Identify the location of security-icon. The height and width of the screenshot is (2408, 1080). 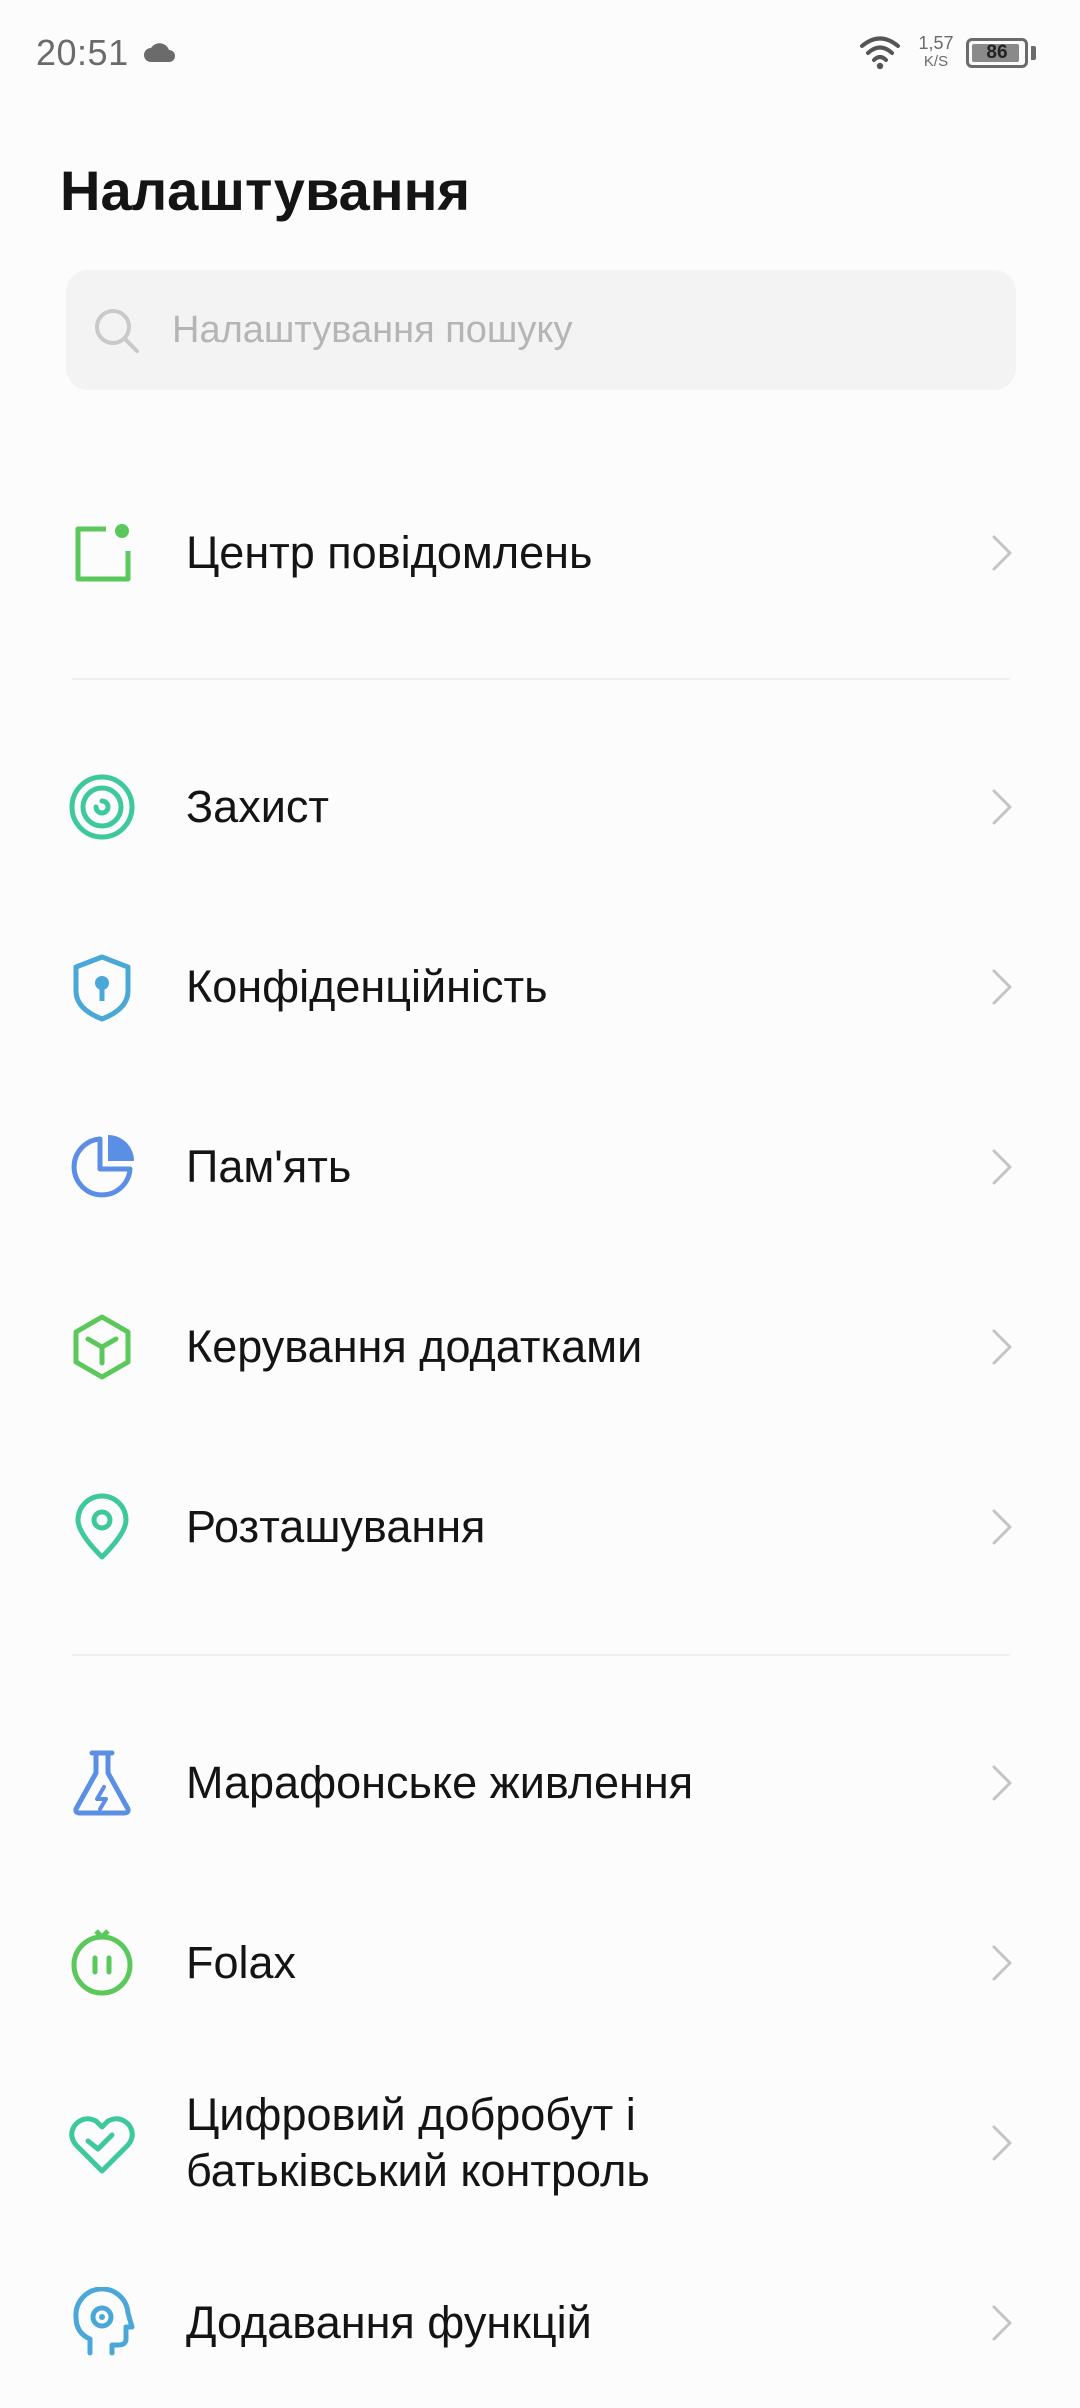
(102, 807).